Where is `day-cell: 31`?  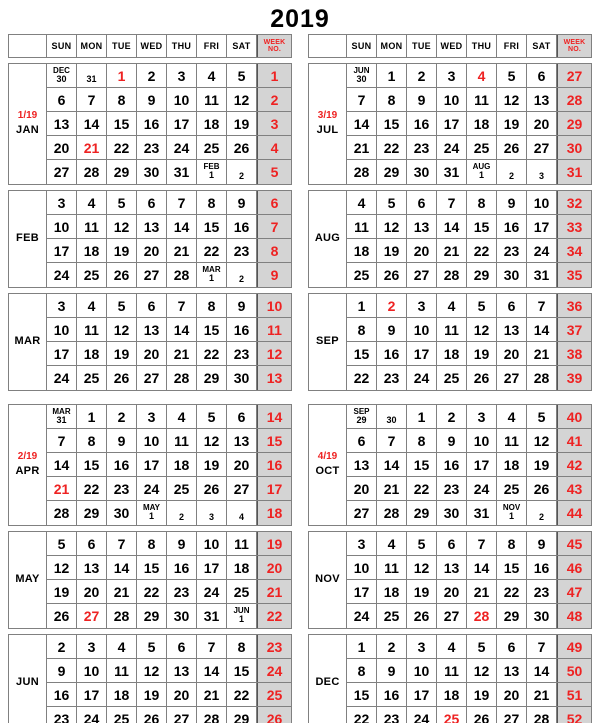 day-cell: 31 is located at coordinates (482, 513).